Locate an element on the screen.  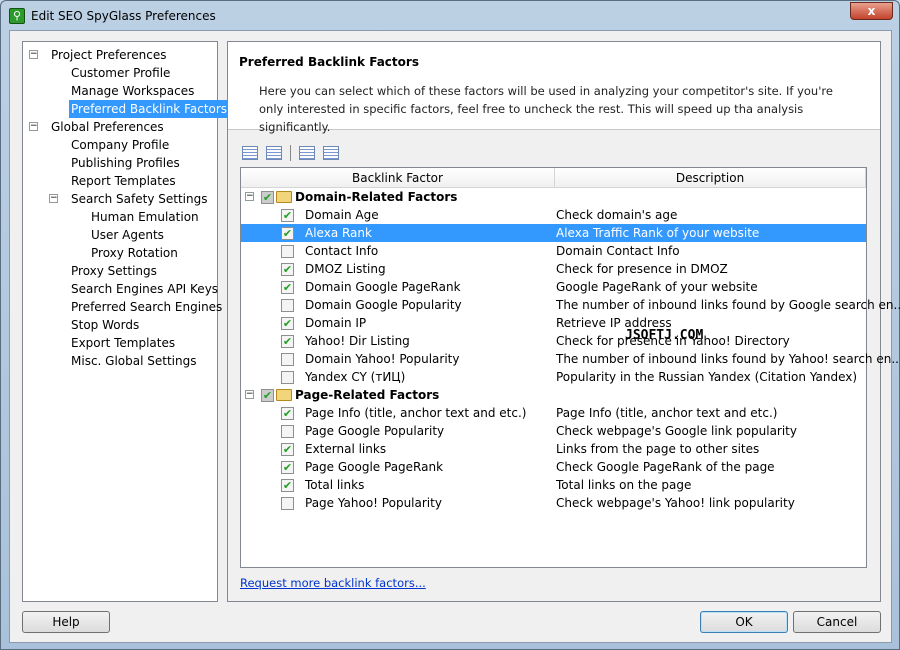
factor-name: External links is located at coordinates (346, 449).